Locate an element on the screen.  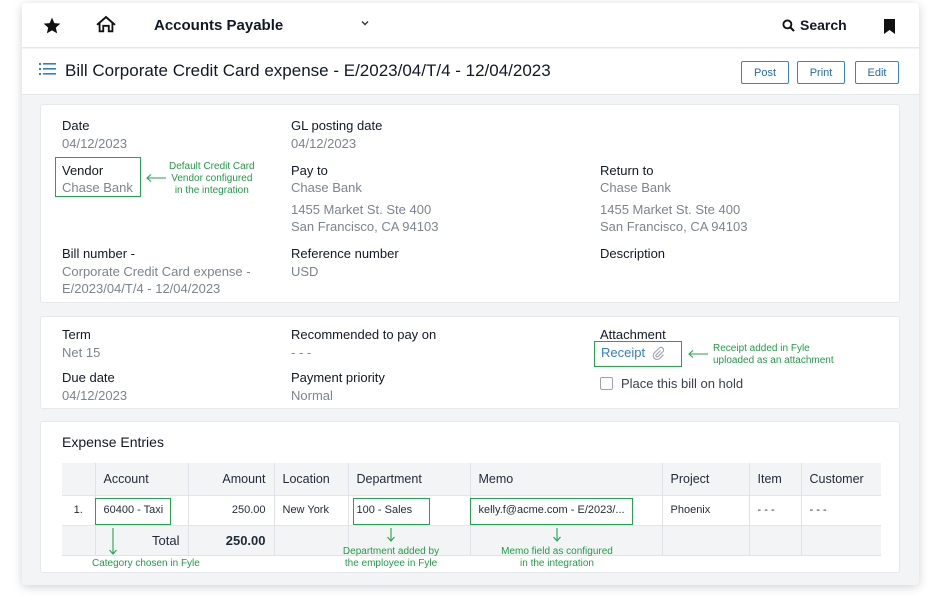
recommended-pay-value: - - - is located at coordinates (301, 352).